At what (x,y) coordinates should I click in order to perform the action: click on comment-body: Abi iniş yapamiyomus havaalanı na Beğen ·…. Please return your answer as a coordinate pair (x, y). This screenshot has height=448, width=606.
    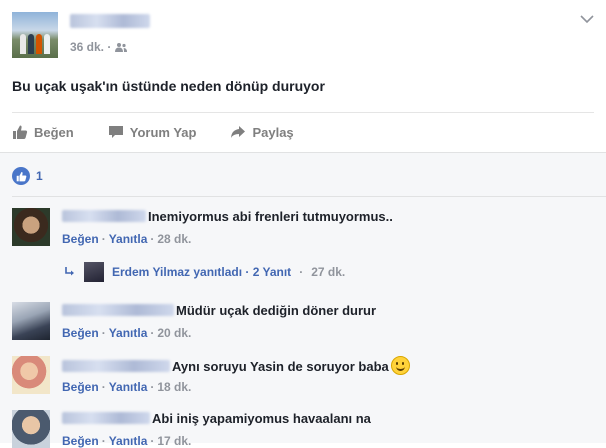
    Looking at the image, I should click on (216, 429).